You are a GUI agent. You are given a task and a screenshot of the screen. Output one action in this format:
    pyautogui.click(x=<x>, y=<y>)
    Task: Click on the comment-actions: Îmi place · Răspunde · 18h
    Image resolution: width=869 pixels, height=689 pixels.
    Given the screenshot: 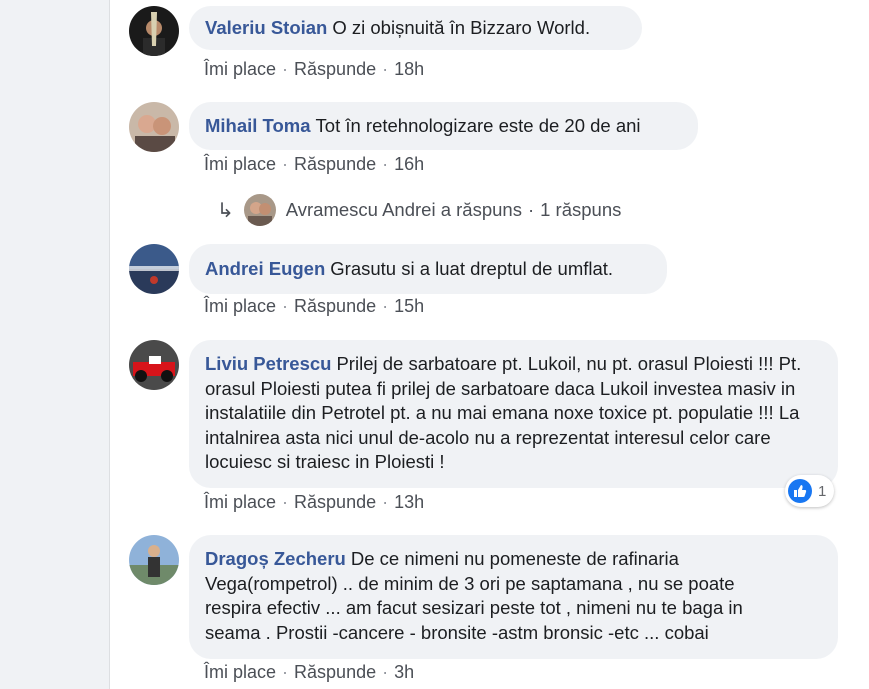 What is the action you would take?
    pyautogui.click(x=314, y=69)
    